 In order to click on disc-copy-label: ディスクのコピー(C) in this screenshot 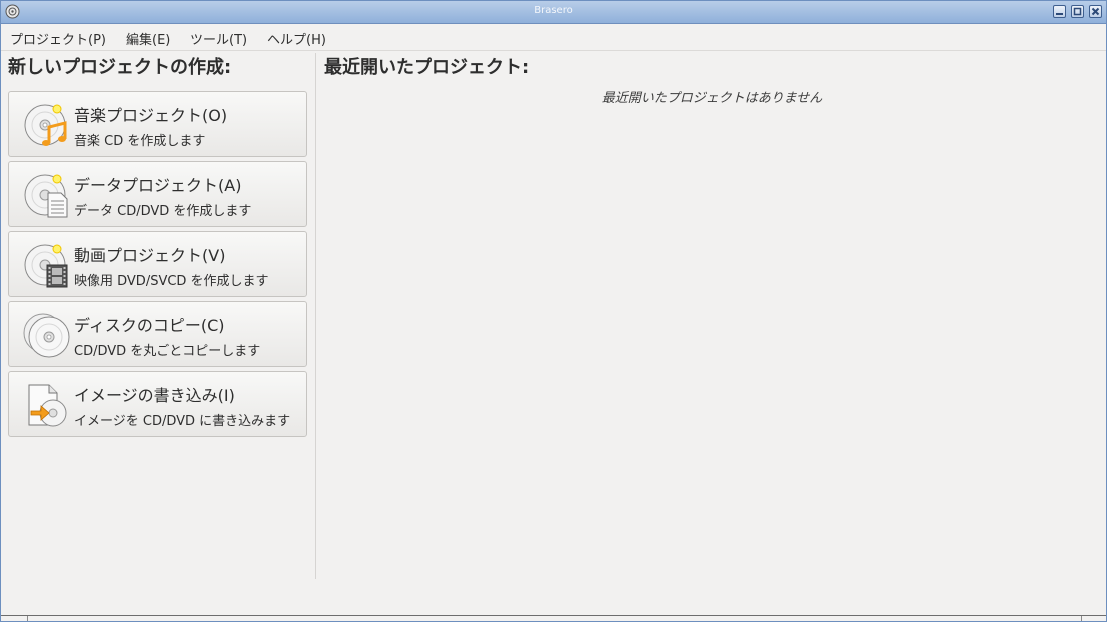, I will do `click(149, 325)`.